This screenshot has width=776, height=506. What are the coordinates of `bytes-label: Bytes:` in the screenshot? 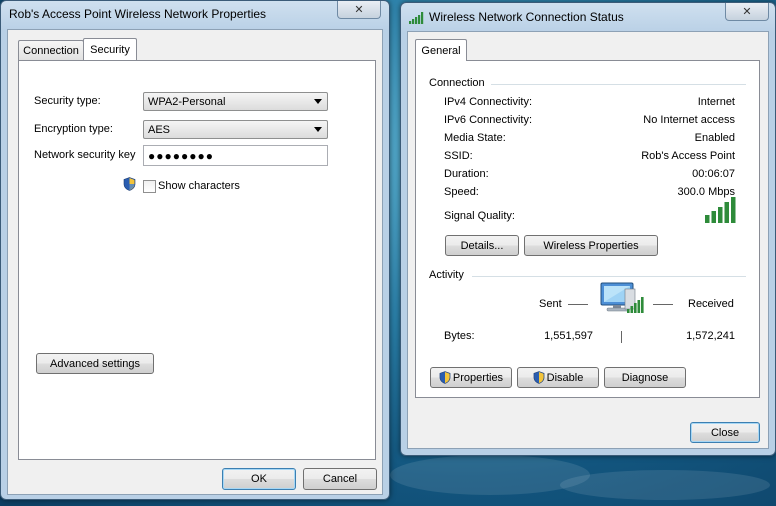 It's located at (459, 336).